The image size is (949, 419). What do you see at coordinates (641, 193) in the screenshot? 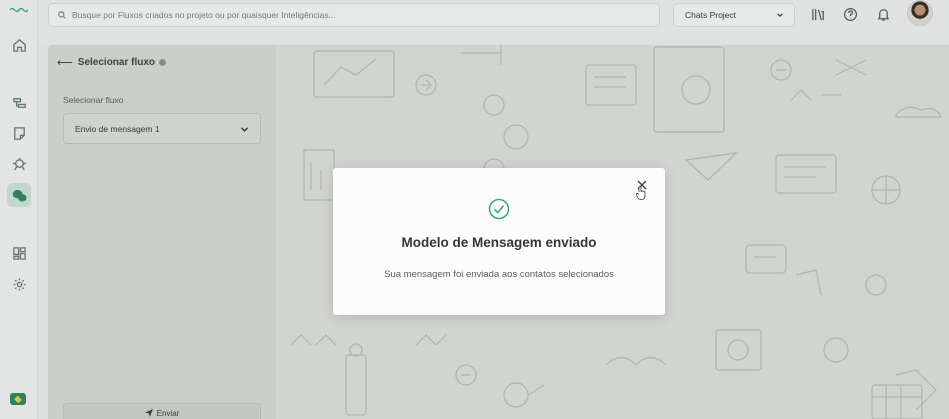
I see `hand-cursor-icon` at bounding box center [641, 193].